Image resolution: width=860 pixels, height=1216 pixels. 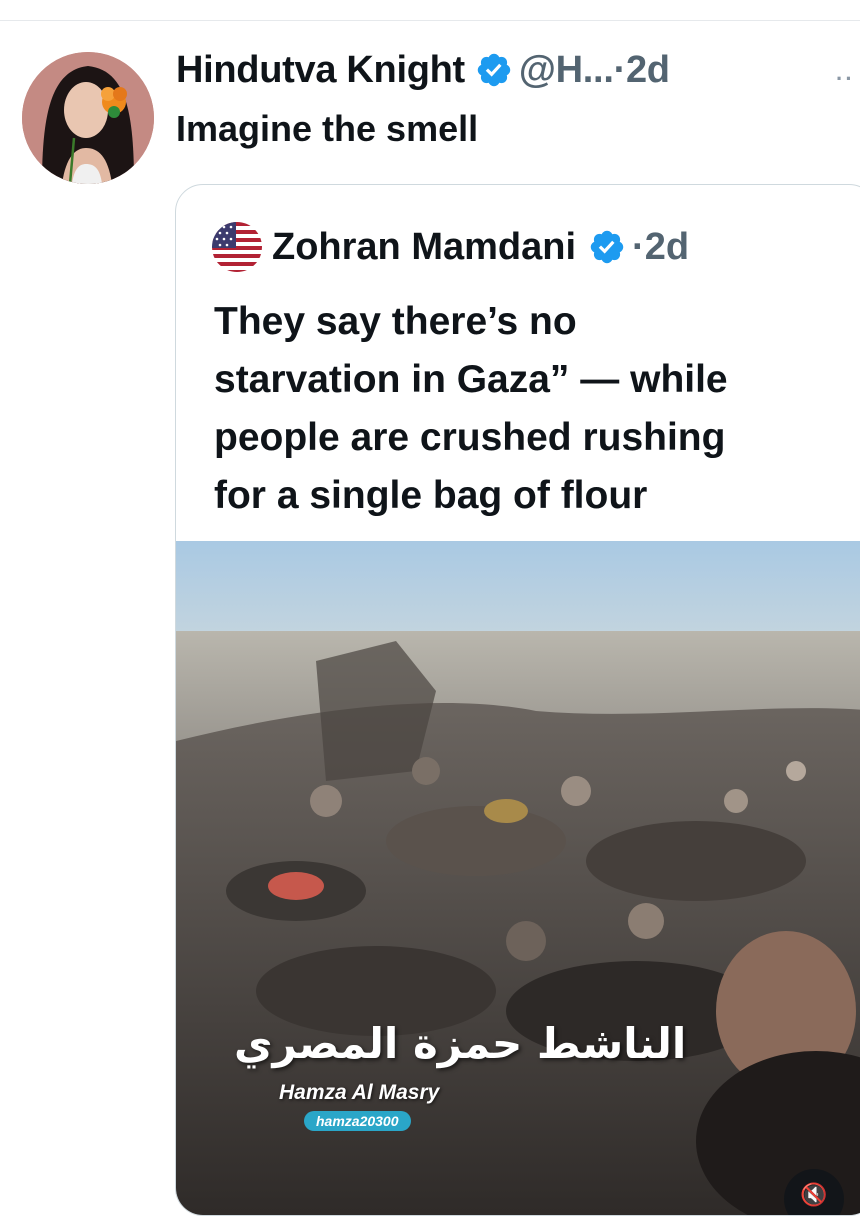 I want to click on us-flag-icon, so click(x=237, y=247).